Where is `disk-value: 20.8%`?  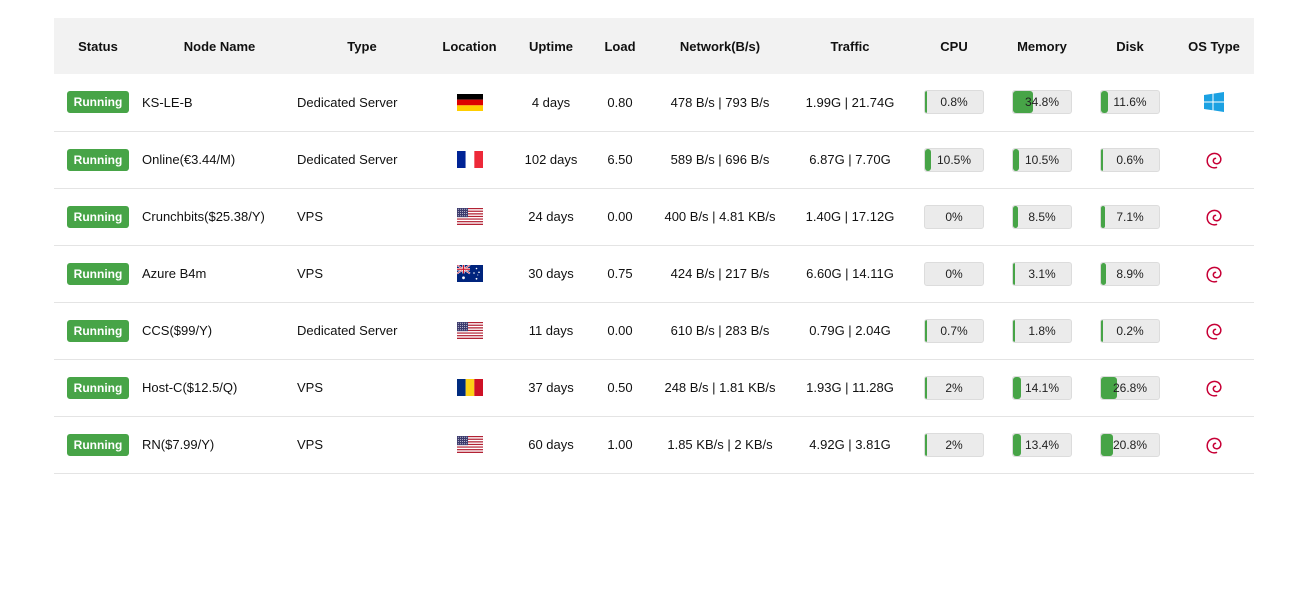
disk-value: 20.8% is located at coordinates (1130, 444).